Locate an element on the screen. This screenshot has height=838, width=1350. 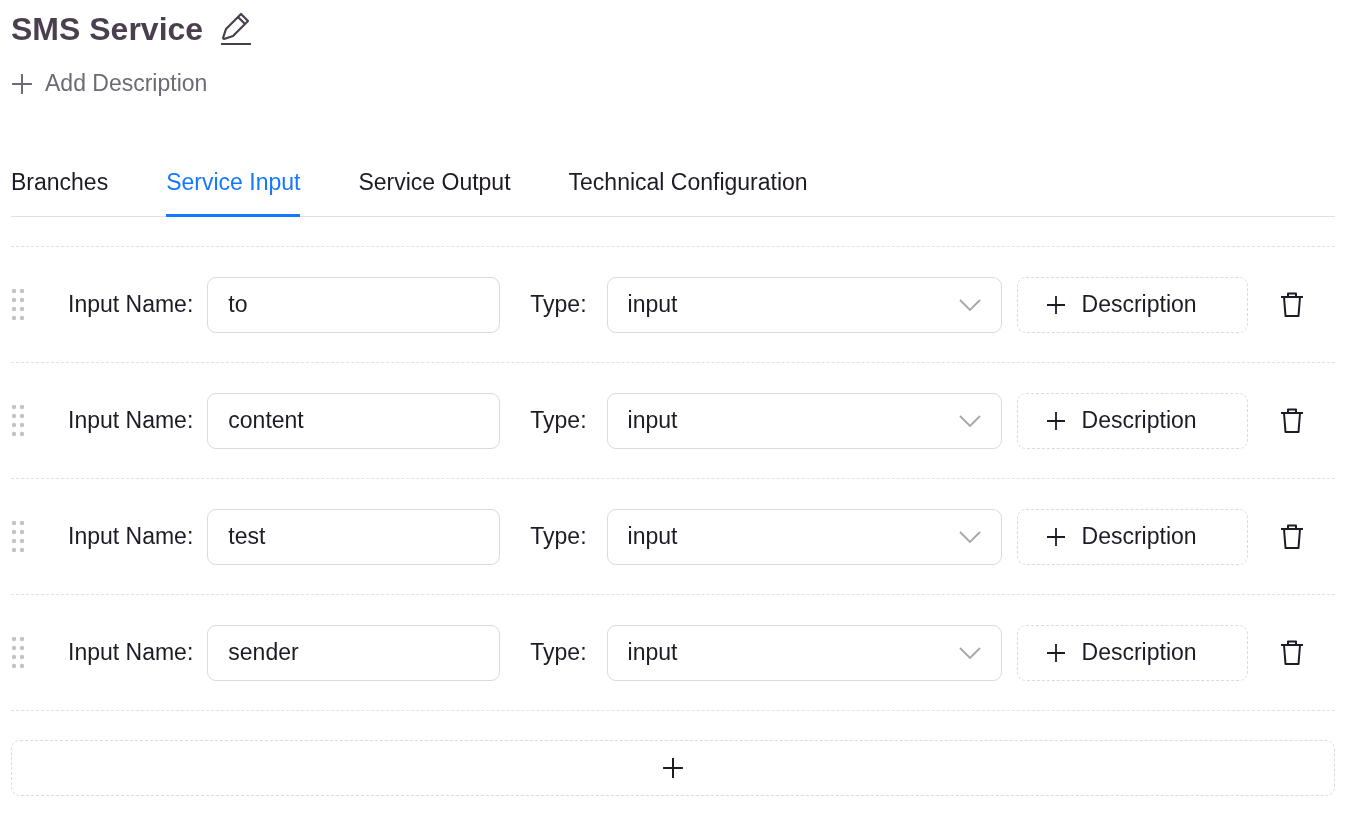
input-name-field: sender is located at coordinates (354, 652).